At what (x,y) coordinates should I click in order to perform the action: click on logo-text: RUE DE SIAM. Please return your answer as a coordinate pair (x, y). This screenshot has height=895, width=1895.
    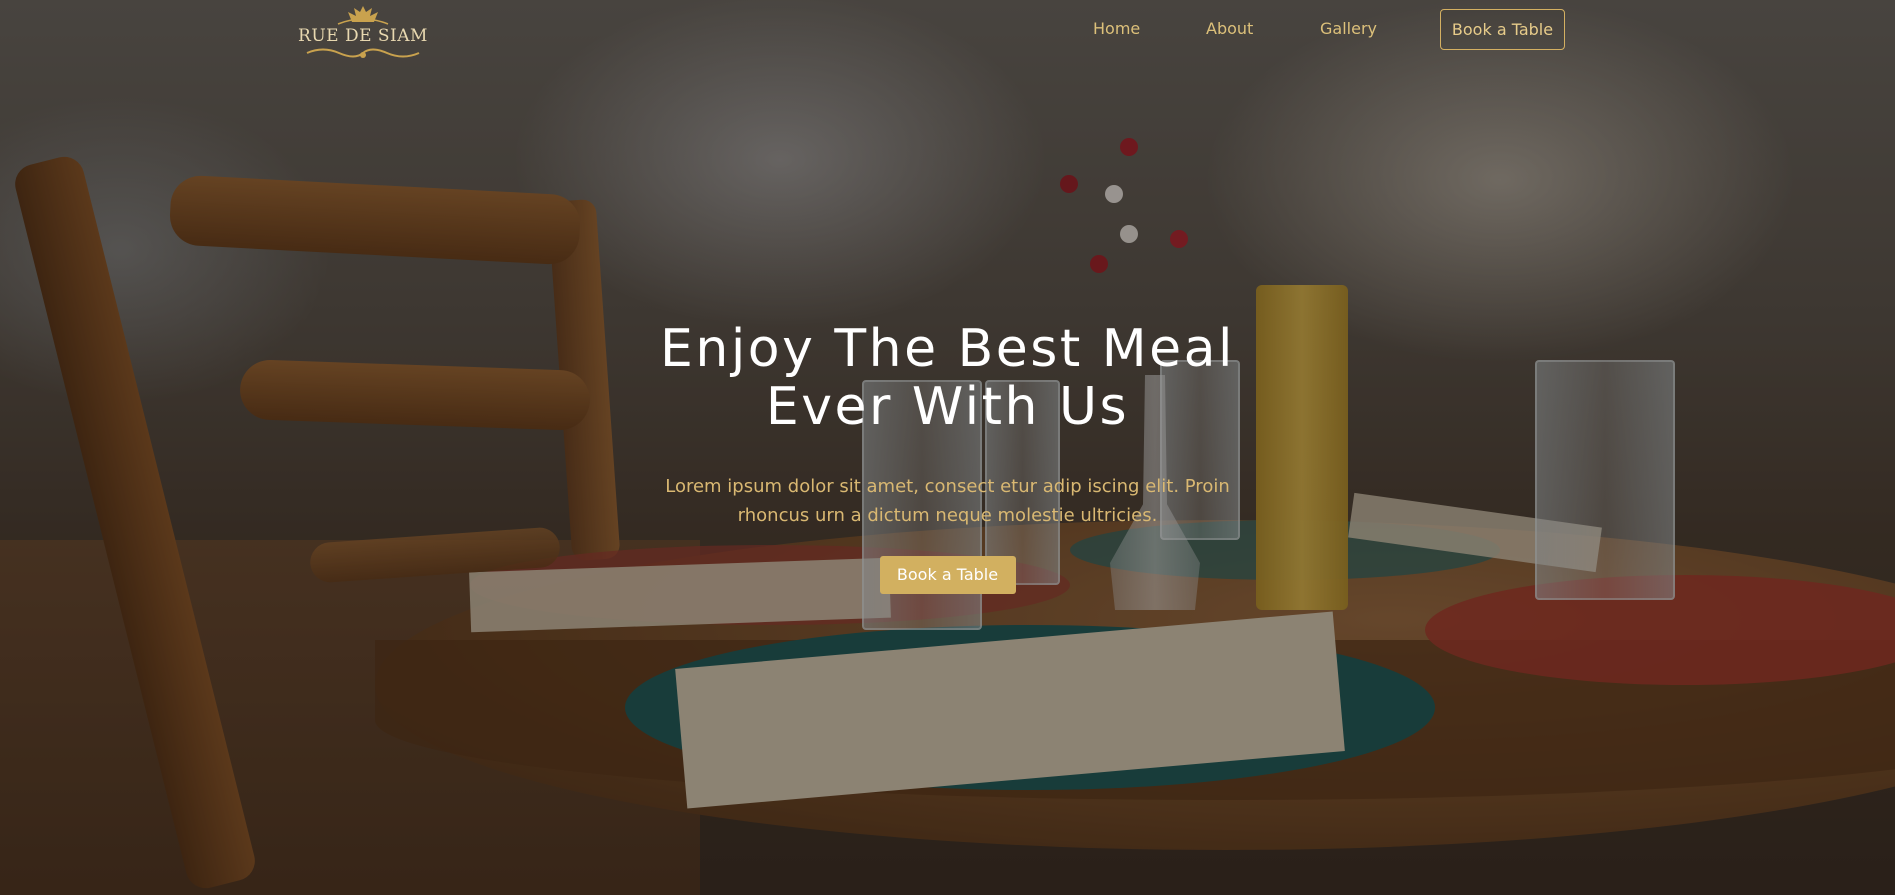
    Looking at the image, I should click on (363, 36).